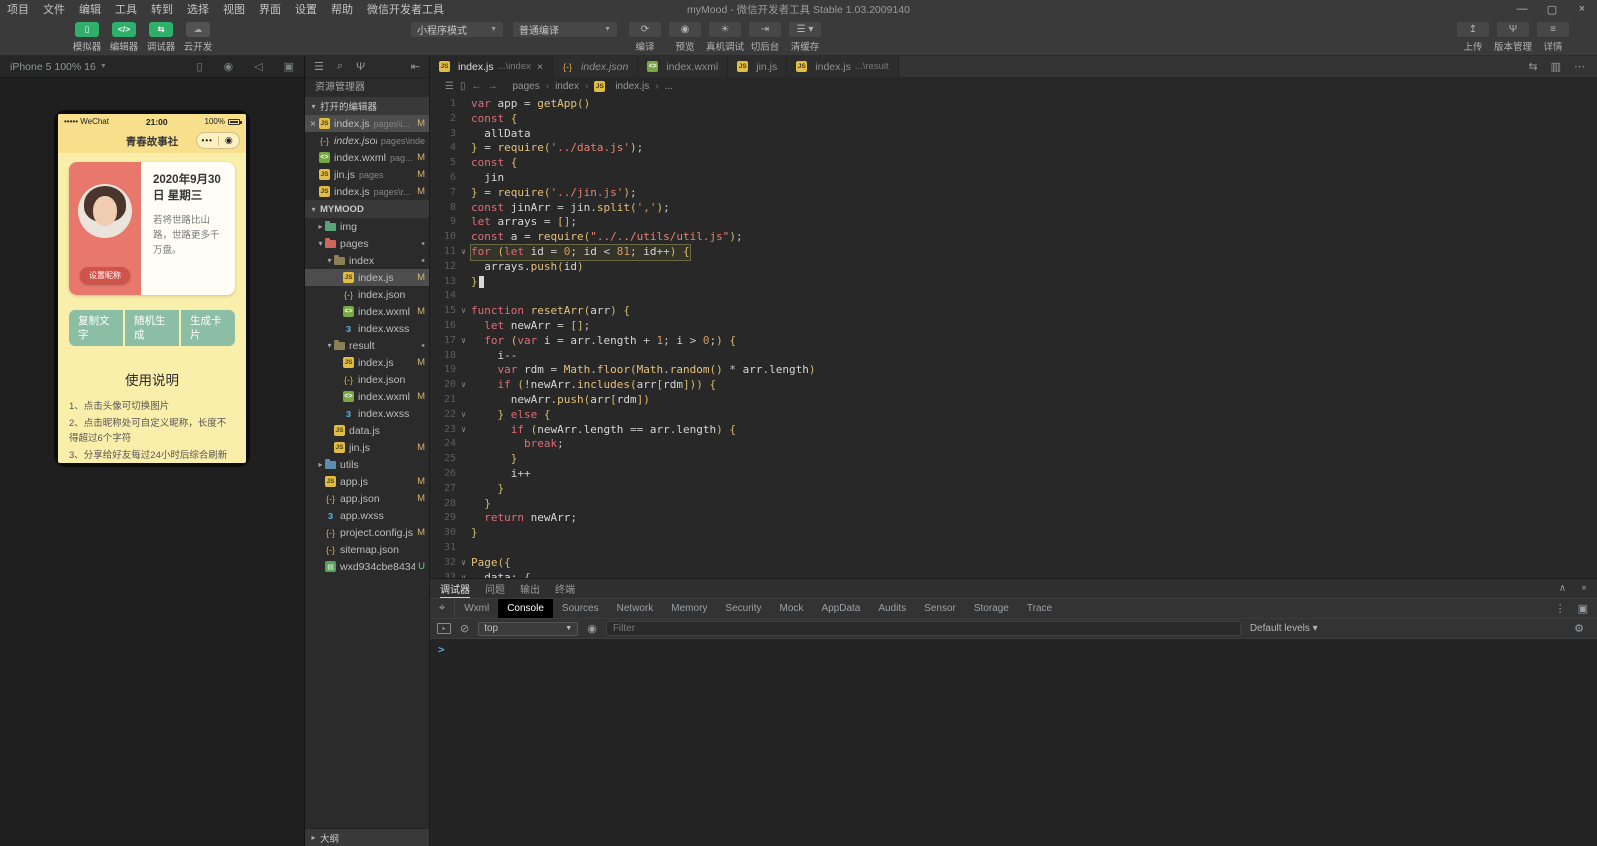 This screenshot has width=1597, height=846. I want to click on menu-item: 帮助, so click(342, 9).